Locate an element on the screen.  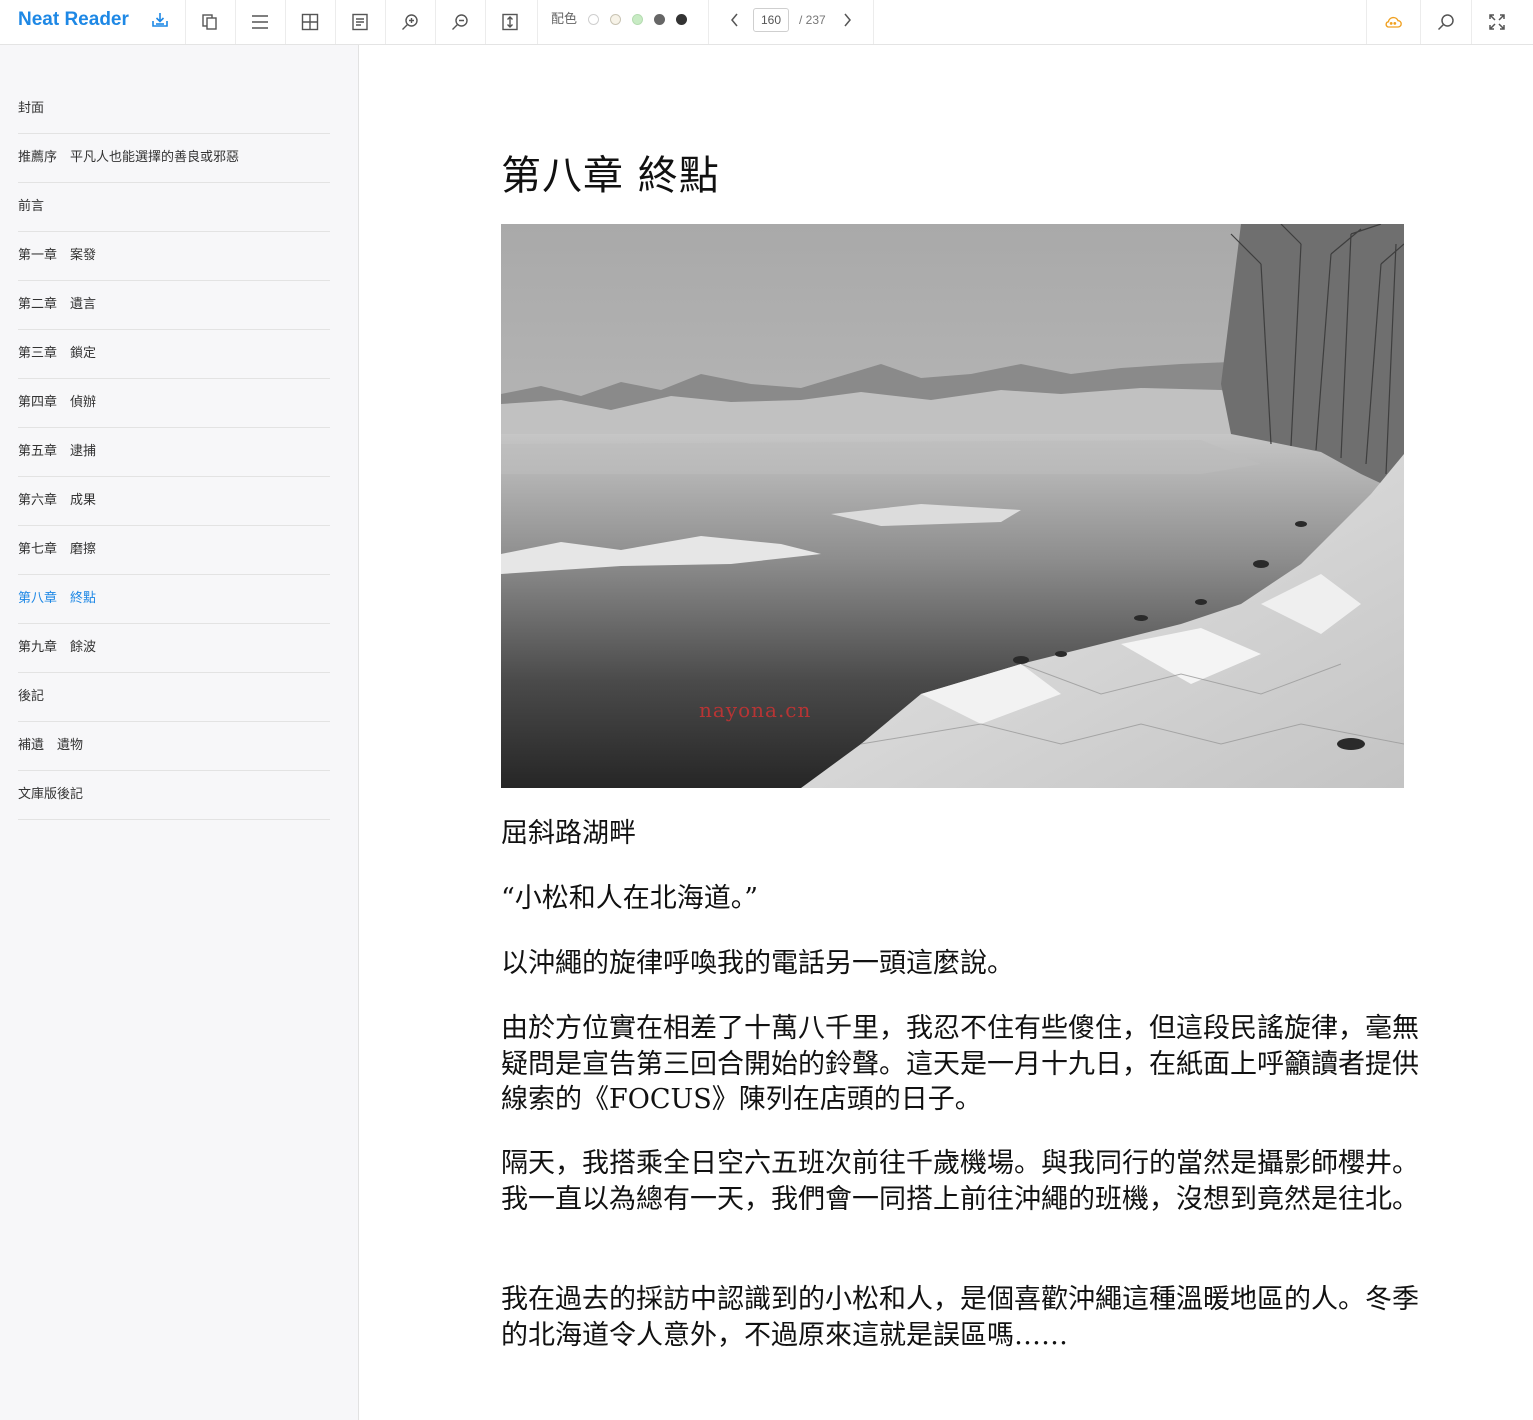
color-swatch-dark is located at coordinates (681, 19).